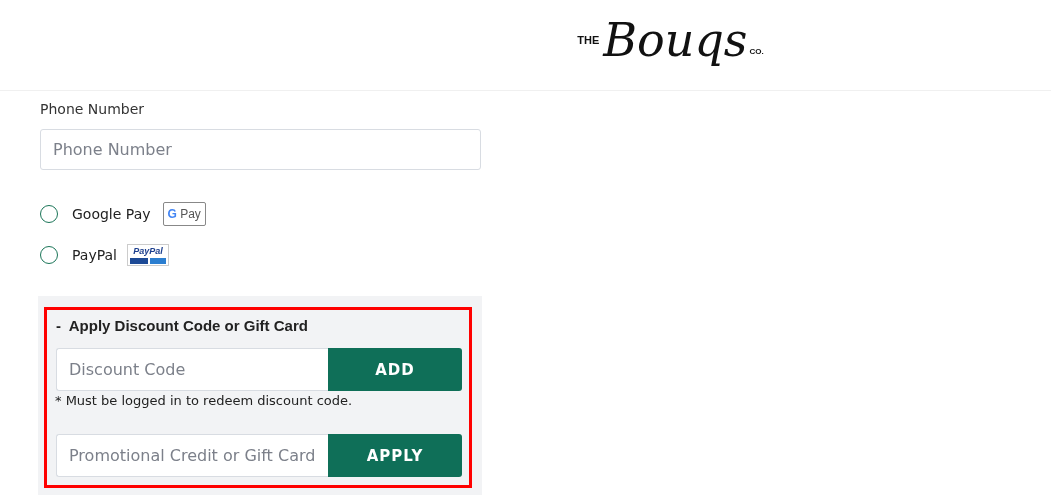 The height and width of the screenshot is (502, 1051). What do you see at coordinates (111, 214) in the screenshot?
I see `payment-label: Google Pay` at bounding box center [111, 214].